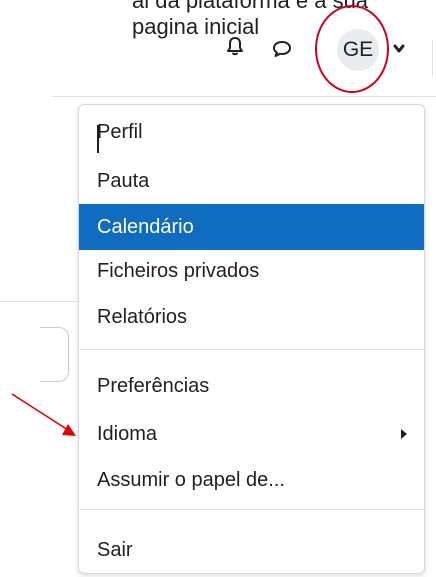  What do you see at coordinates (432, 58) in the screenshot?
I see `navbar-divider` at bounding box center [432, 58].